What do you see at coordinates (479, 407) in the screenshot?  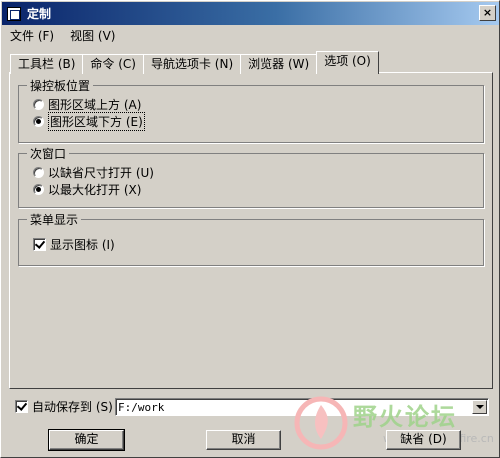 I see `chevron-down-icon` at bounding box center [479, 407].